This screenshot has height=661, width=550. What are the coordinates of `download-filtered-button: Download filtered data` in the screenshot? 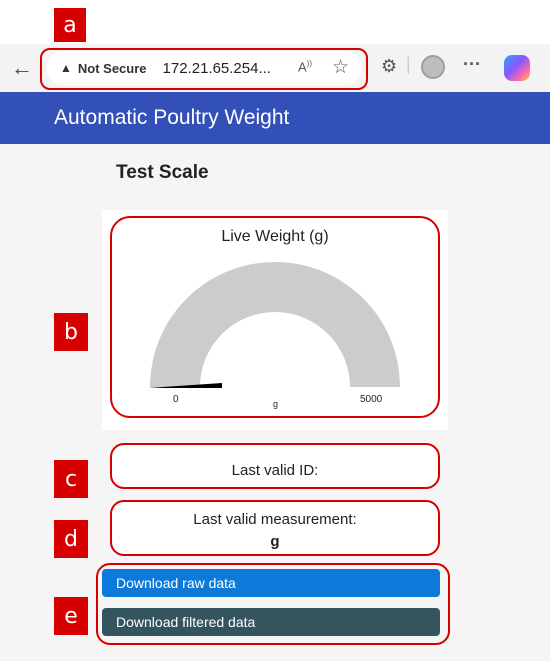 It's located at (271, 622).